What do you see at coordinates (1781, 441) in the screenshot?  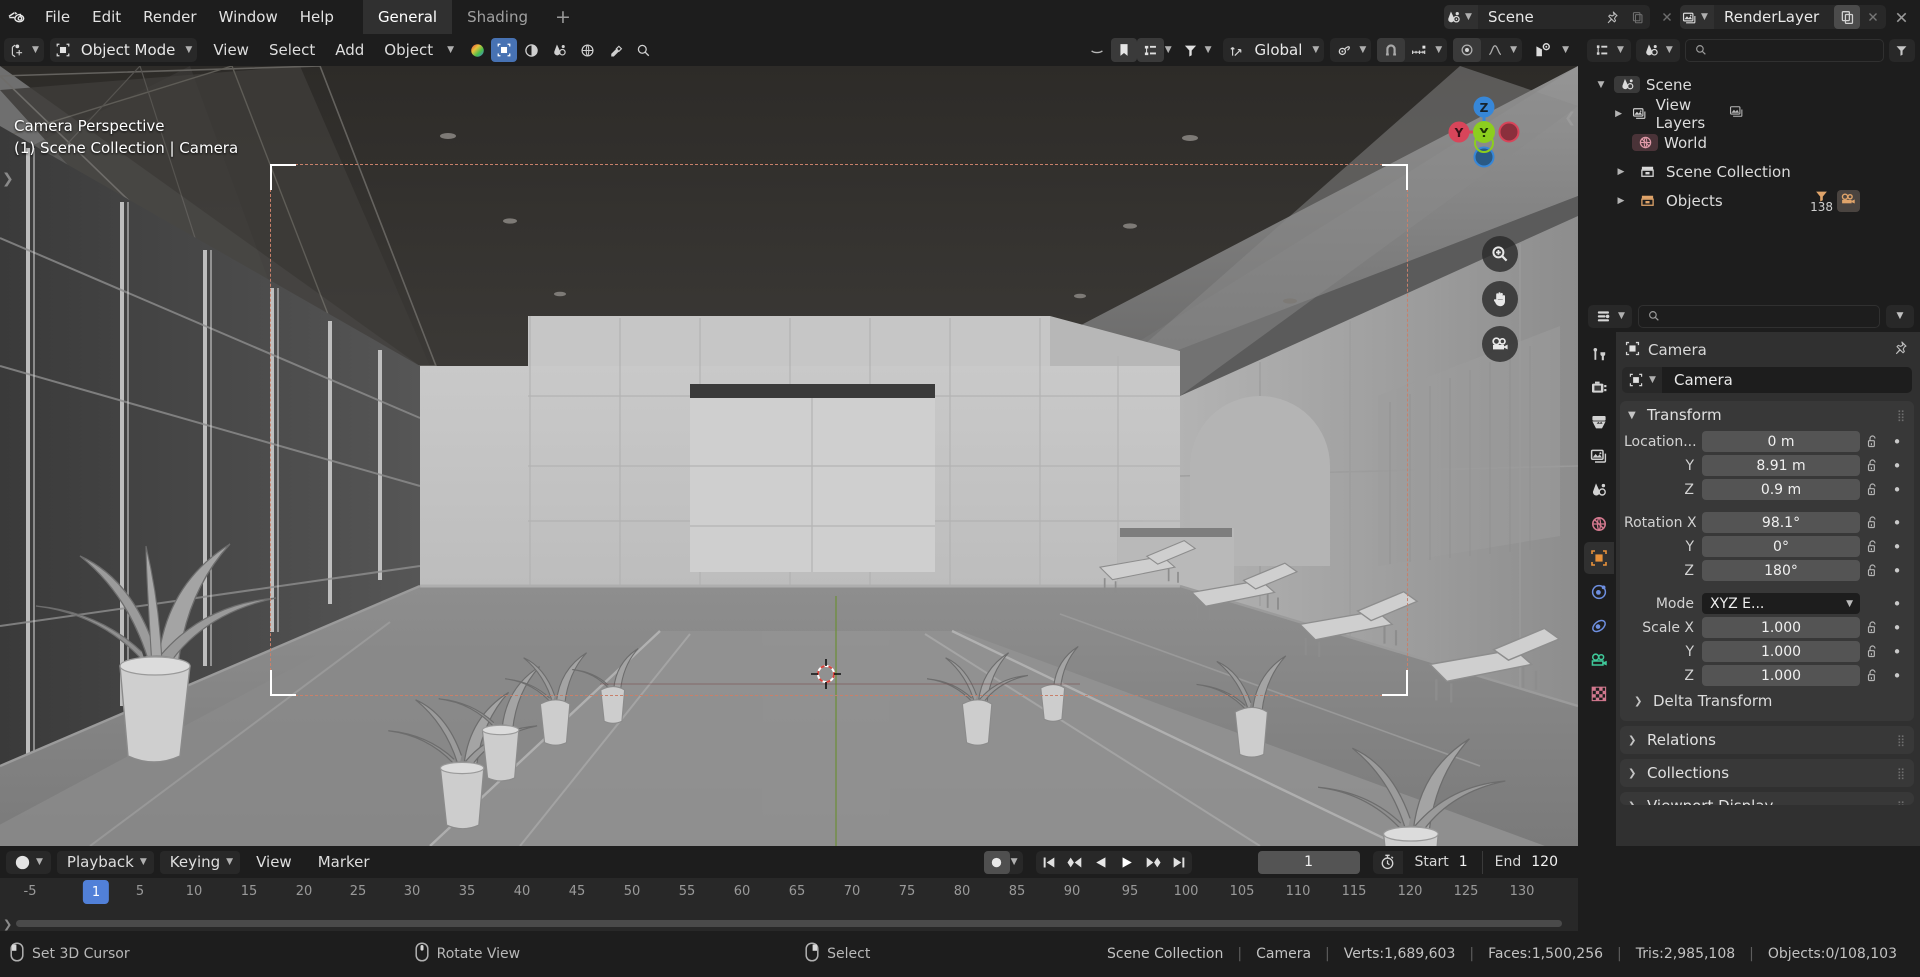 I see `location-x-field: 0 m` at bounding box center [1781, 441].